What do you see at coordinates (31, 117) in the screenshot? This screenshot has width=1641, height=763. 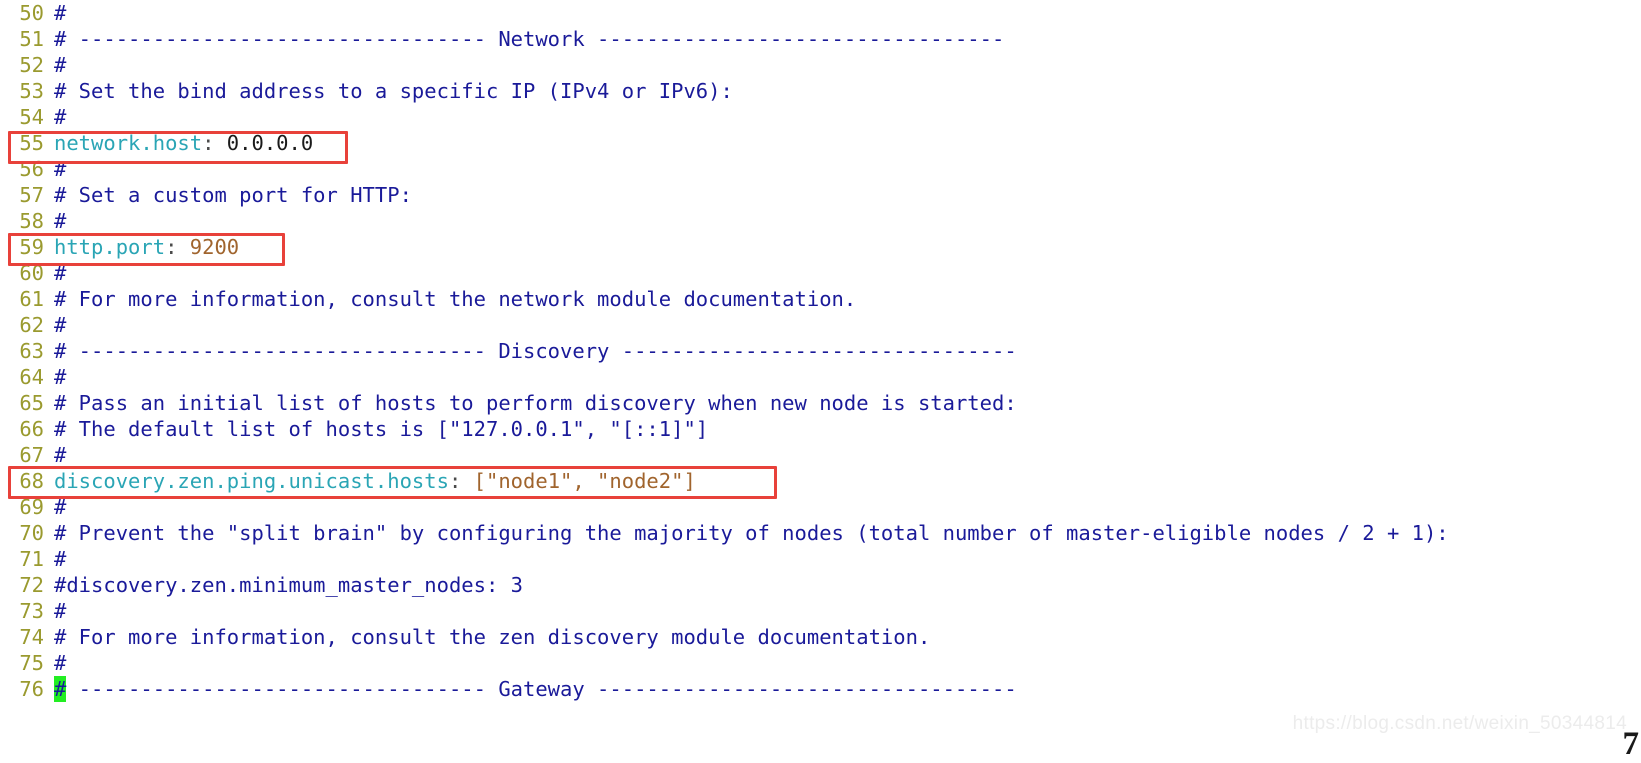 I see `line-number: 54` at bounding box center [31, 117].